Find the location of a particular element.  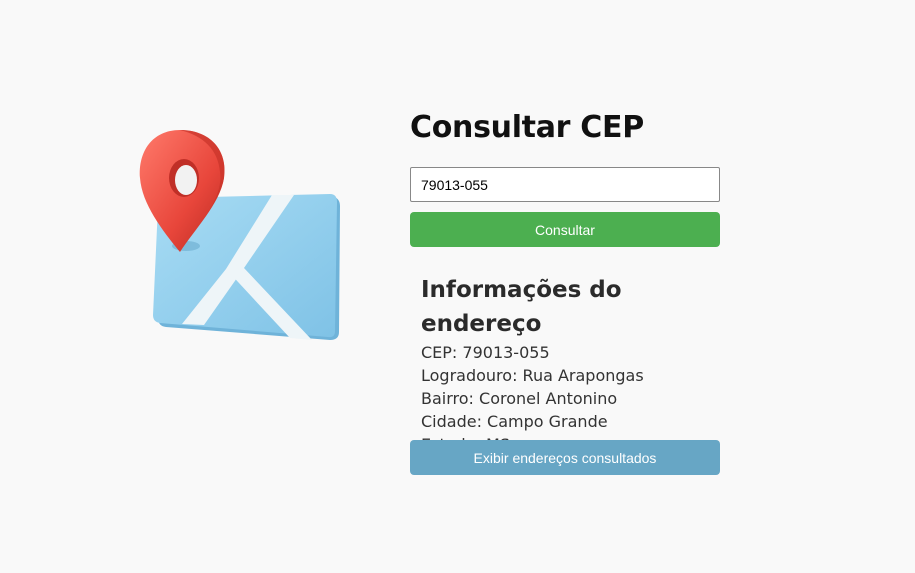

address-cidade: Cidade: Campo Grande is located at coordinates (514, 421).